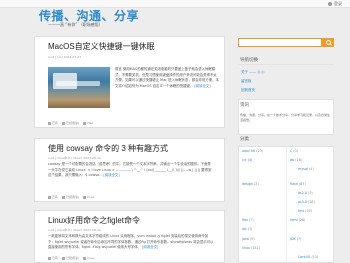  What do you see at coordinates (305, 193) in the screenshot?
I see `category-item: as2.0 (5)` at bounding box center [305, 193].